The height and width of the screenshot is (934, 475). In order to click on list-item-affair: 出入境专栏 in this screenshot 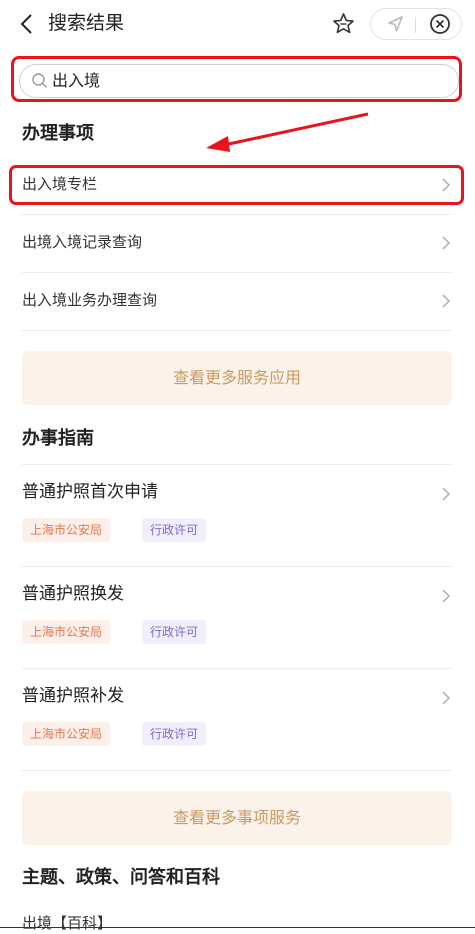, I will do `click(237, 185)`.